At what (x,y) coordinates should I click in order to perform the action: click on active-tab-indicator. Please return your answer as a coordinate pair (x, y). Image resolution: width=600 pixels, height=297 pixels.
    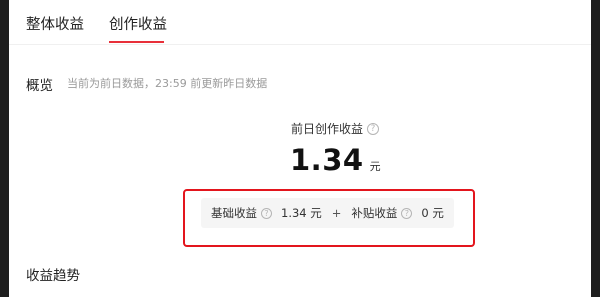
    Looking at the image, I should click on (136, 42).